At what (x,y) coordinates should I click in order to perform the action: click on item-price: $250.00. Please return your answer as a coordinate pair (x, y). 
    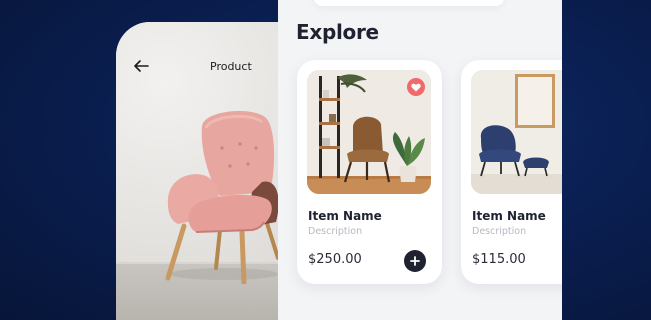
    Looking at the image, I should click on (335, 259).